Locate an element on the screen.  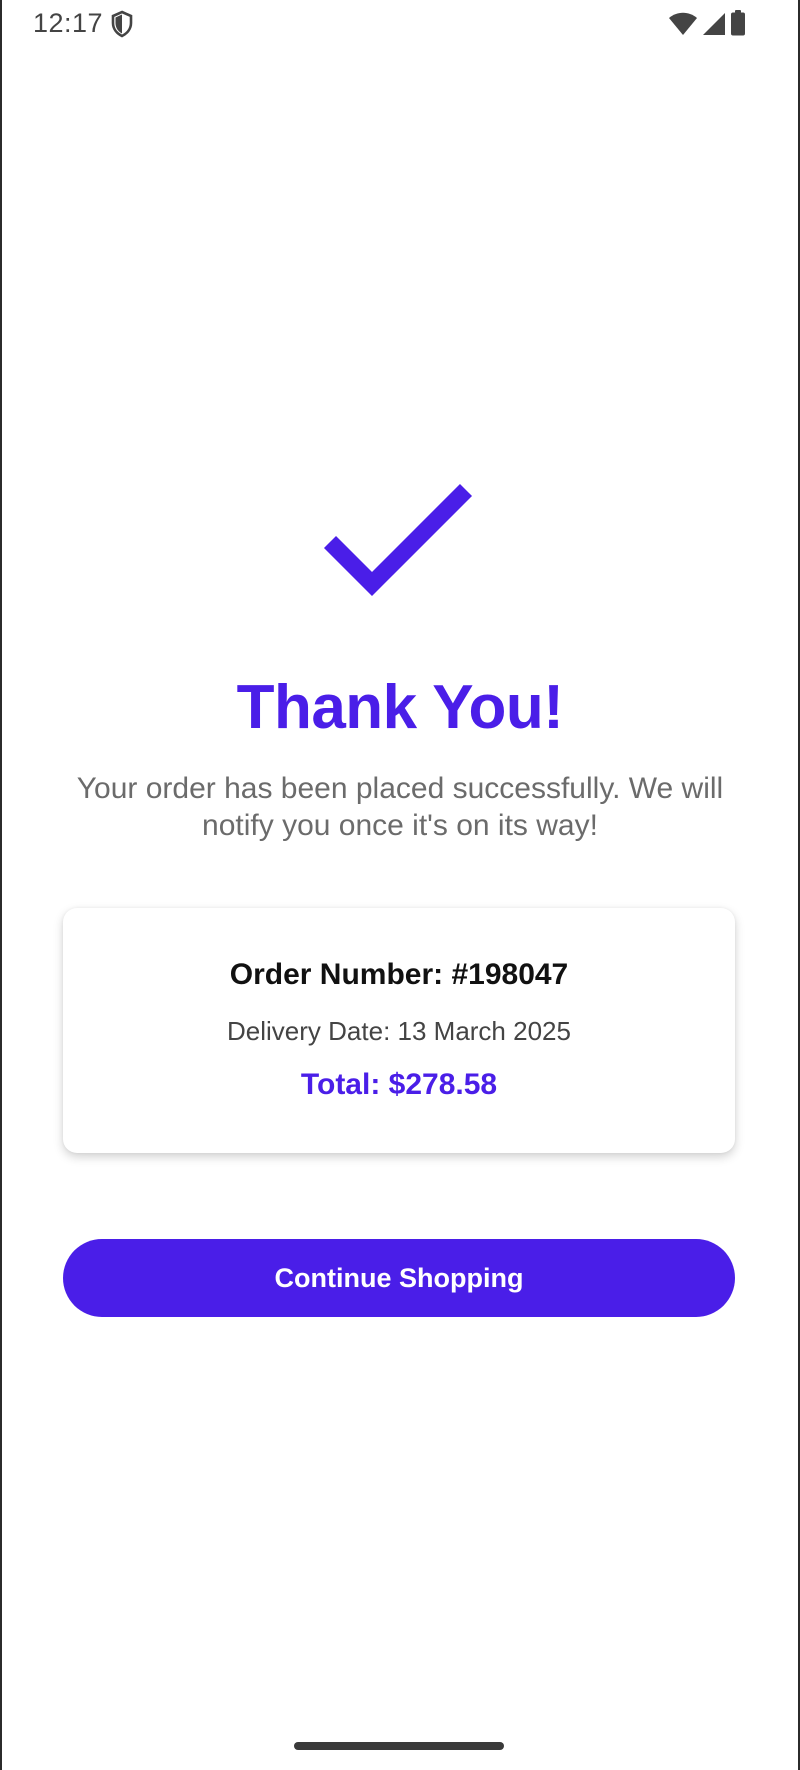
continue-shopping-button: Continue Shopping is located at coordinates (399, 1278).